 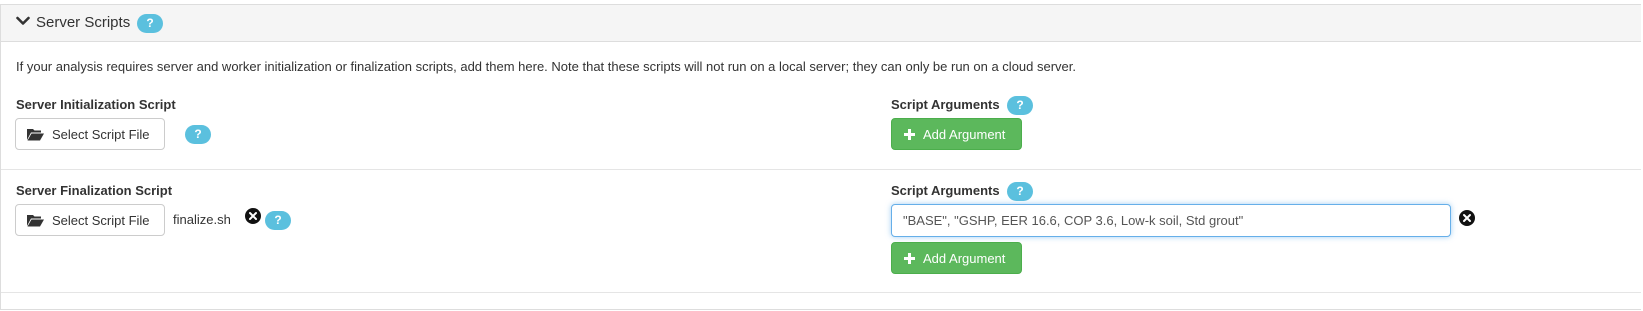 What do you see at coordinates (964, 134) in the screenshot?
I see `init-add-argument-label: Add Argument` at bounding box center [964, 134].